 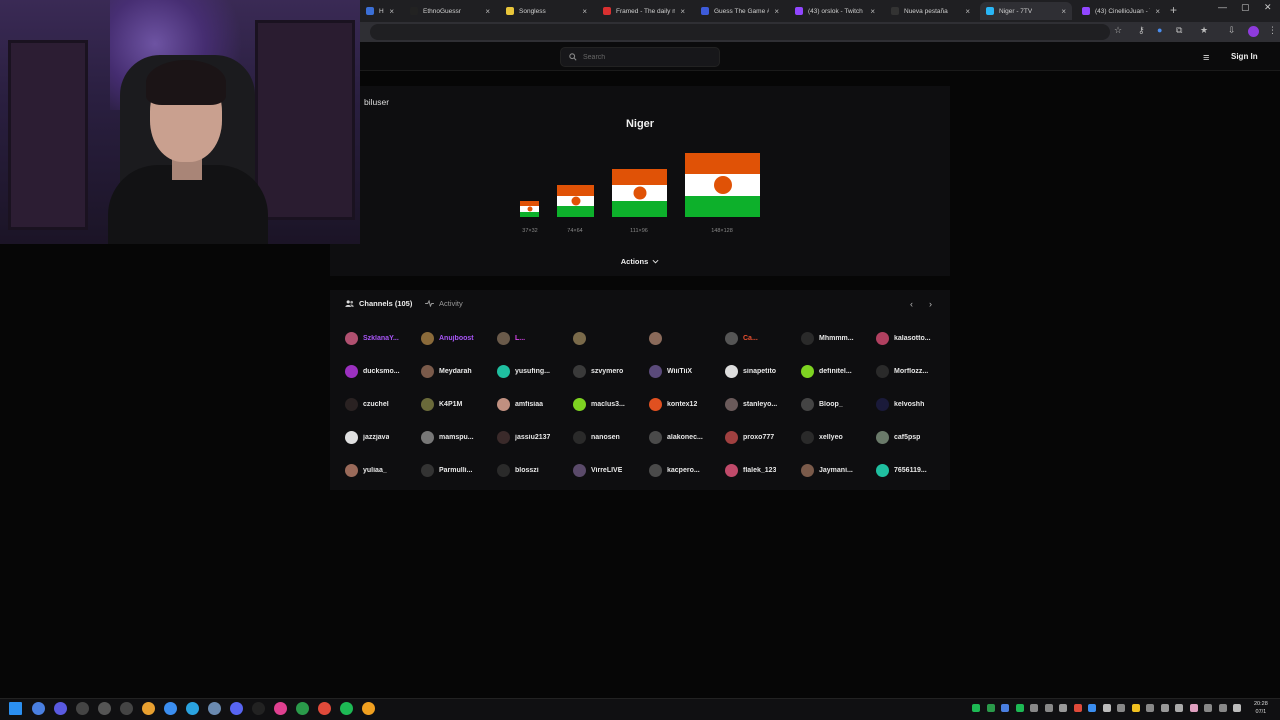 I want to click on tab-activity: Activity, so click(x=444, y=303).